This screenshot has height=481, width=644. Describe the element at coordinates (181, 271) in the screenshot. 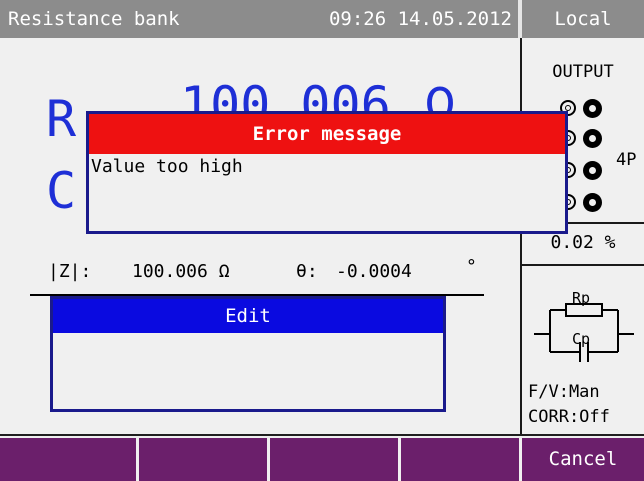

I see `impedance-value: 100.006 Ω` at that location.